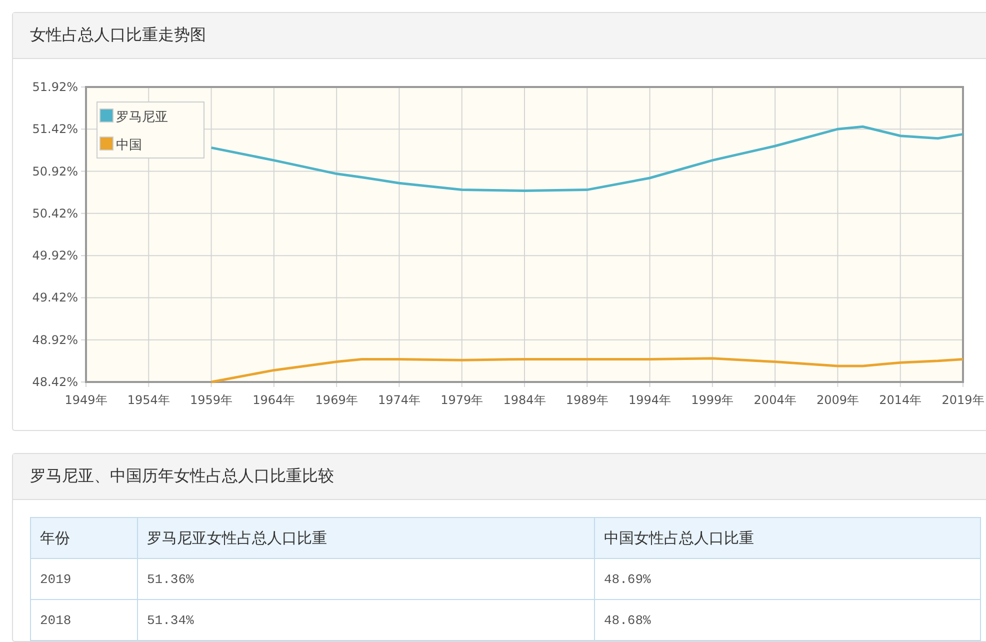 The image size is (986, 642). I want to click on x-axis-label: 1999年, so click(712, 400).